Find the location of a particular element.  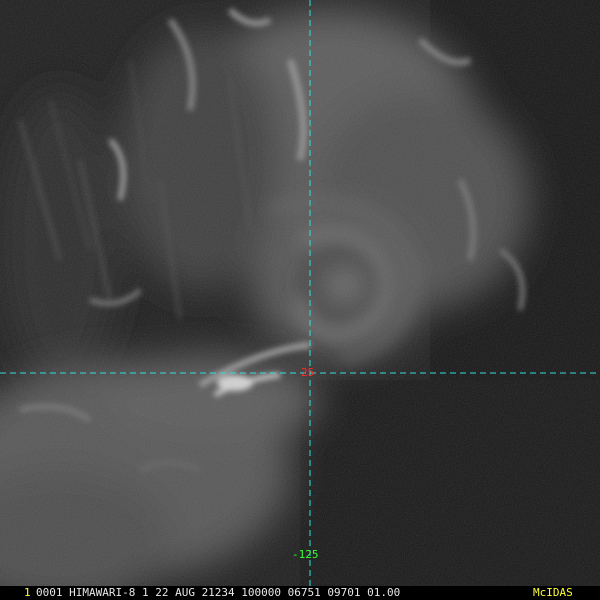

longitude-label: -125 is located at coordinates (305, 554).